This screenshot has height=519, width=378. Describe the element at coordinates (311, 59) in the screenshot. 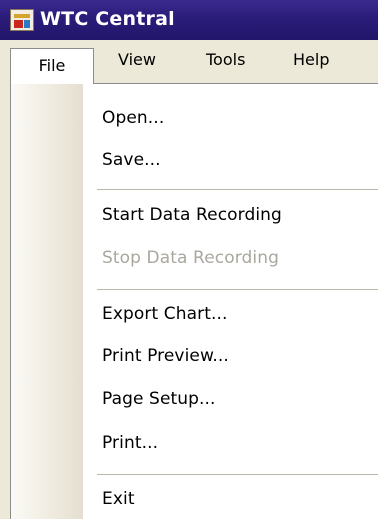

I see `menu-help: Help` at that location.